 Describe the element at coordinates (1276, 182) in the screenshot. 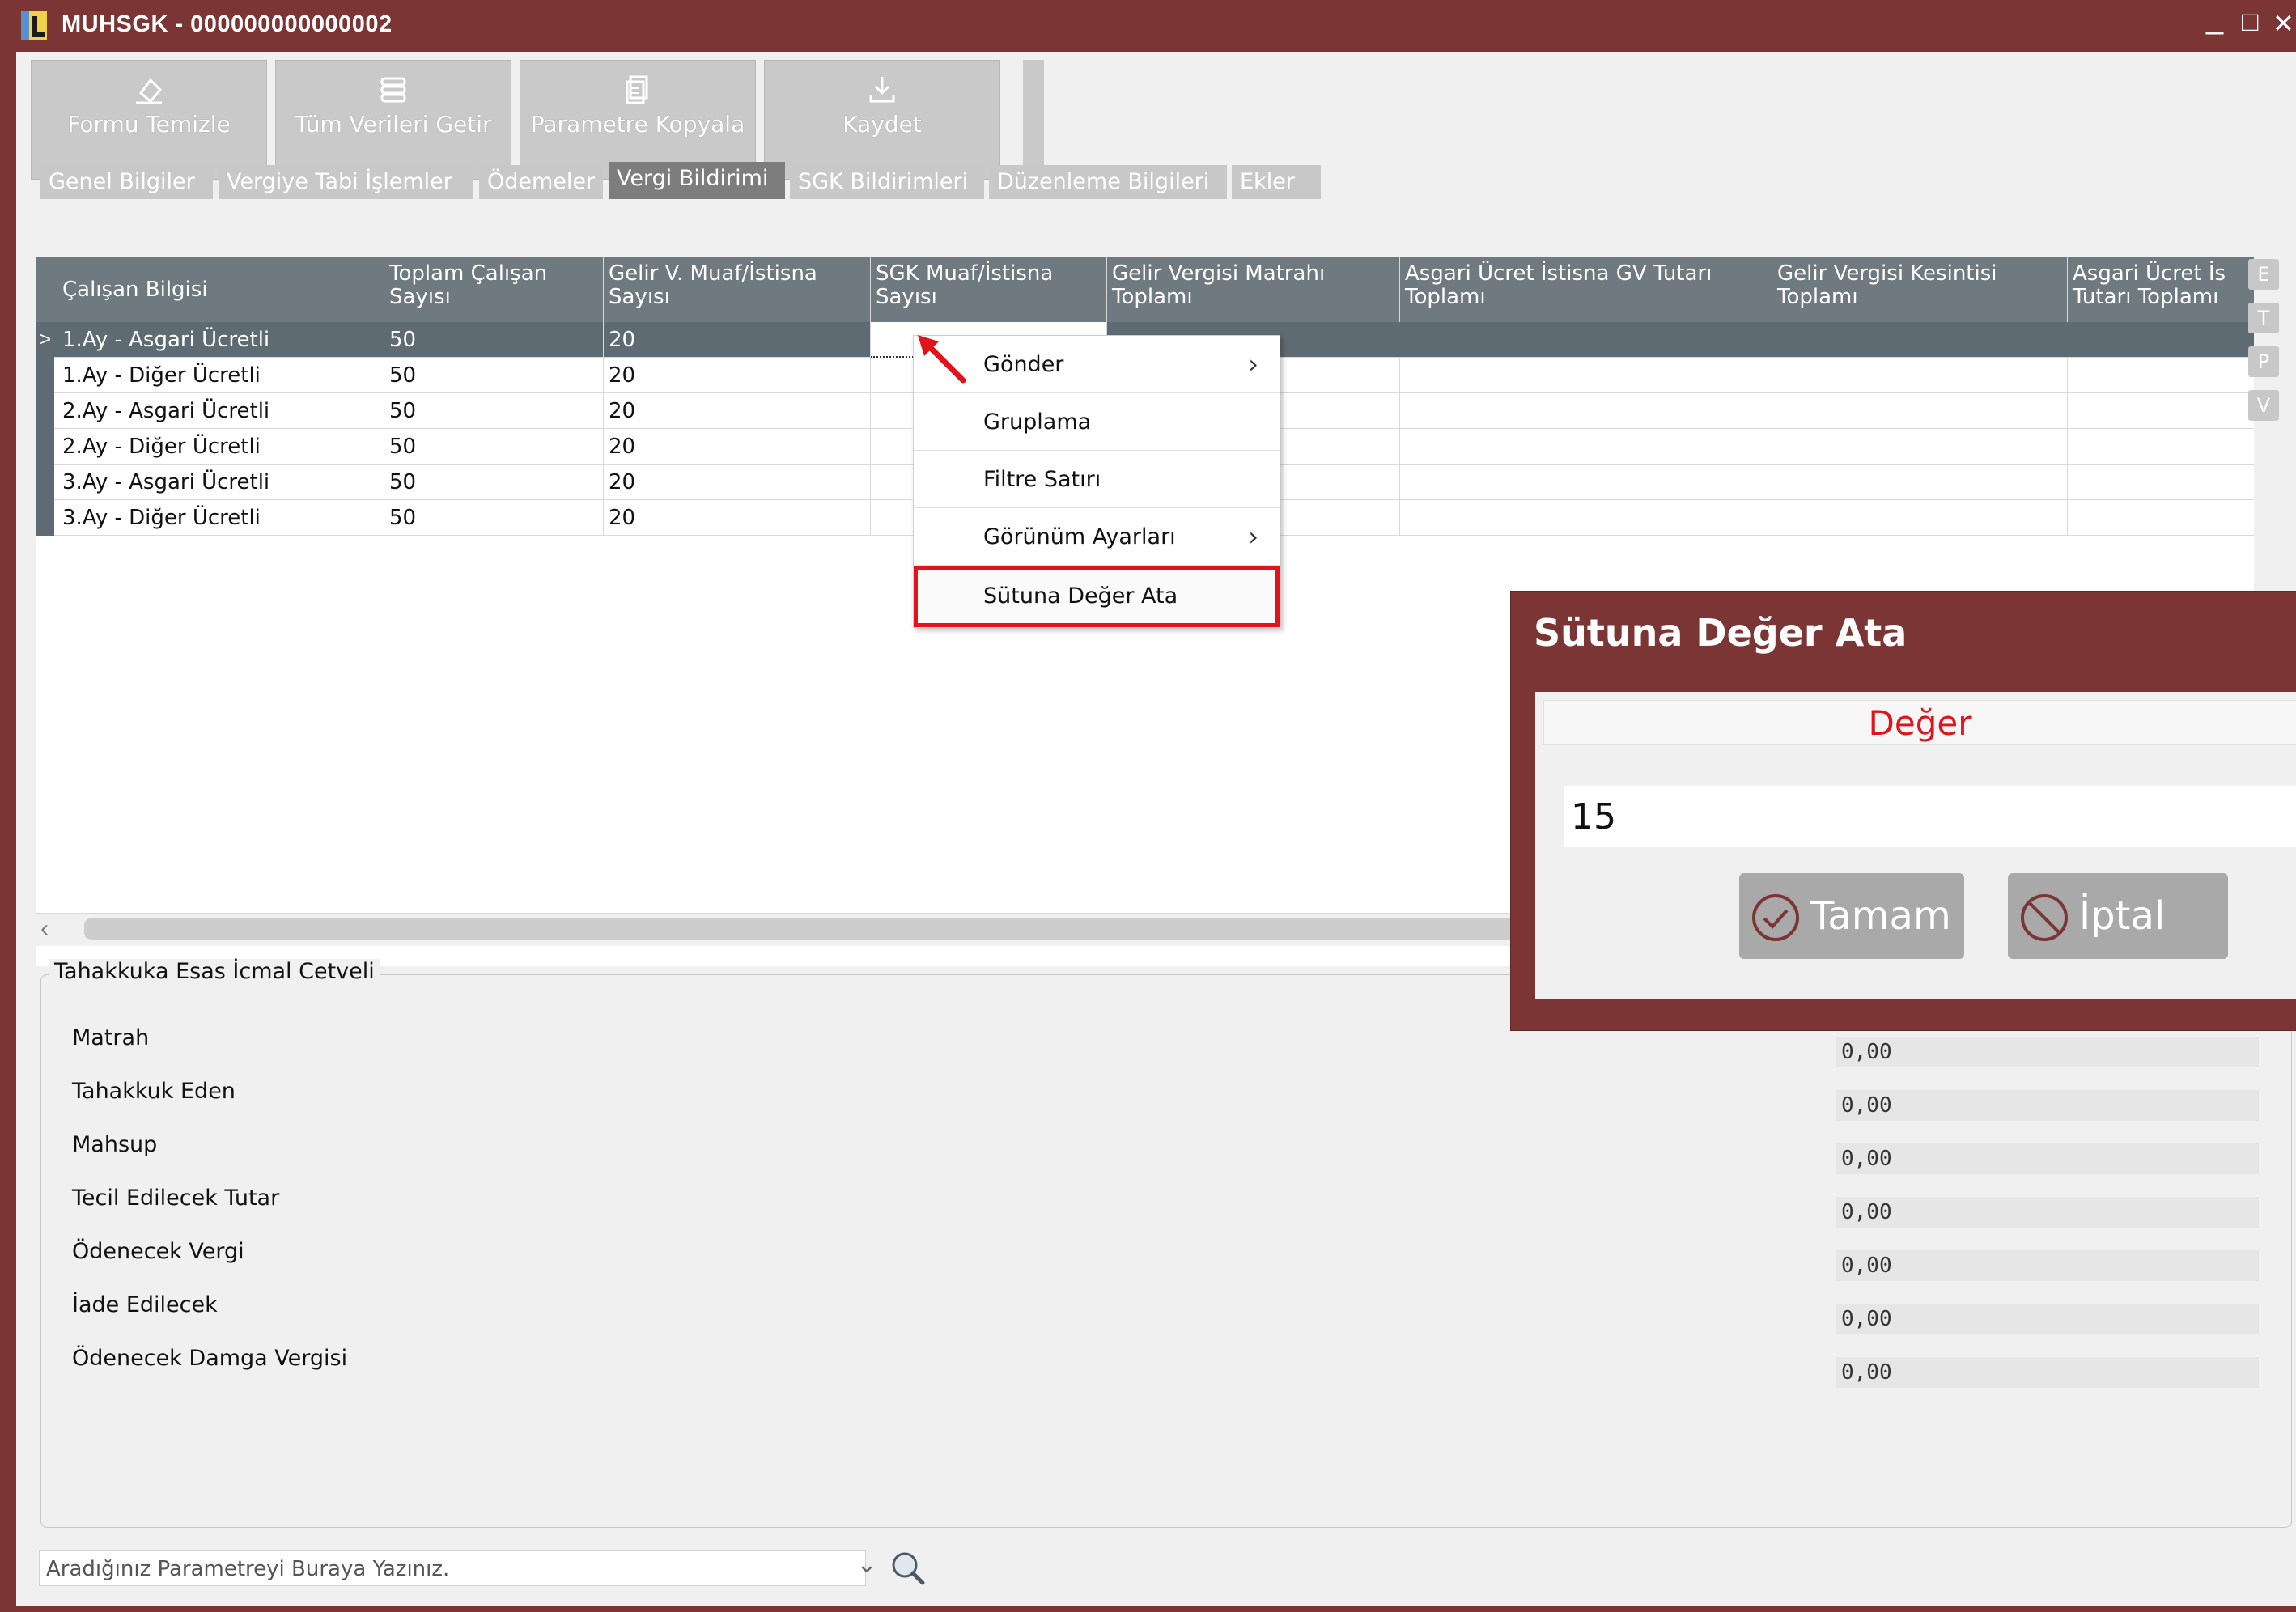

I see `tab-ekler: Ekler` at that location.